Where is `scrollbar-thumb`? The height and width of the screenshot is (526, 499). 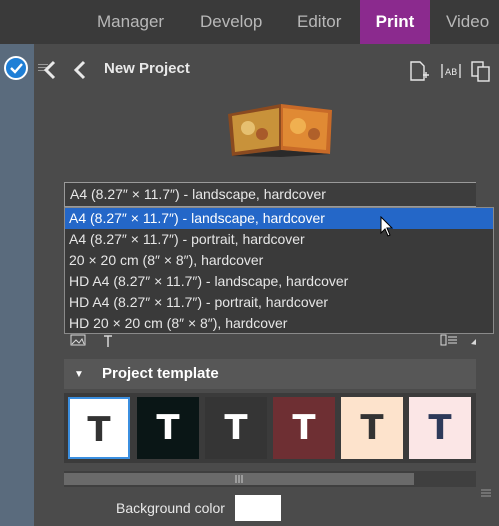 scrollbar-thumb is located at coordinates (239, 479).